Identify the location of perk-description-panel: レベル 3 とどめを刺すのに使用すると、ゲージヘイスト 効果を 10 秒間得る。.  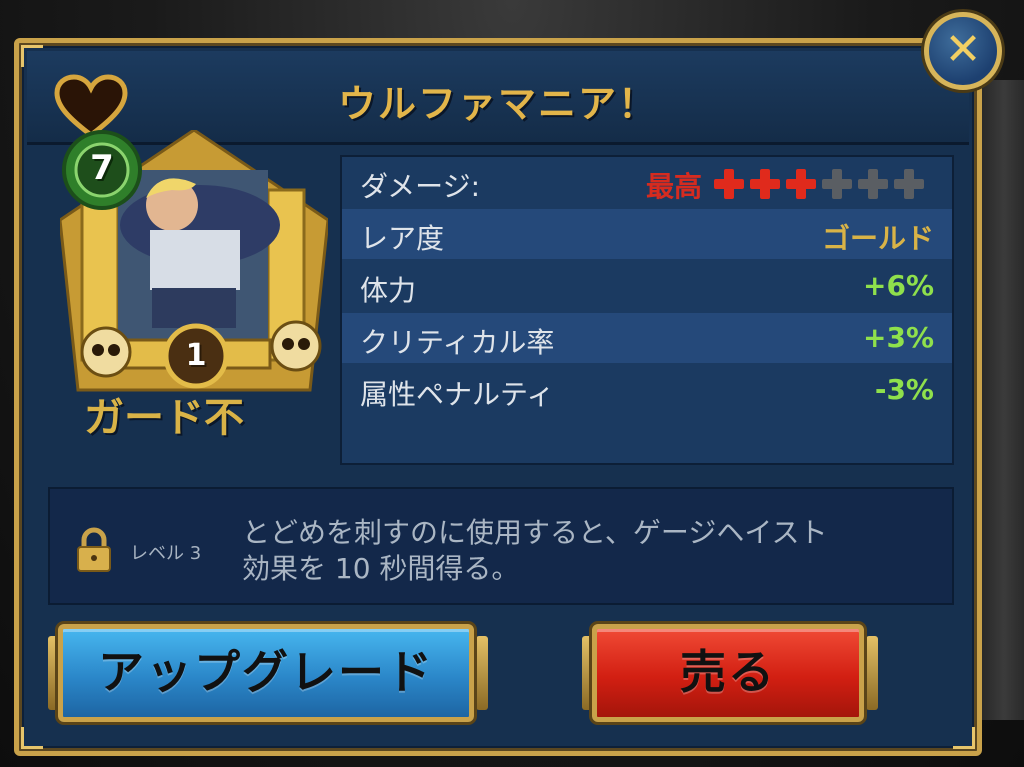
(501, 546).